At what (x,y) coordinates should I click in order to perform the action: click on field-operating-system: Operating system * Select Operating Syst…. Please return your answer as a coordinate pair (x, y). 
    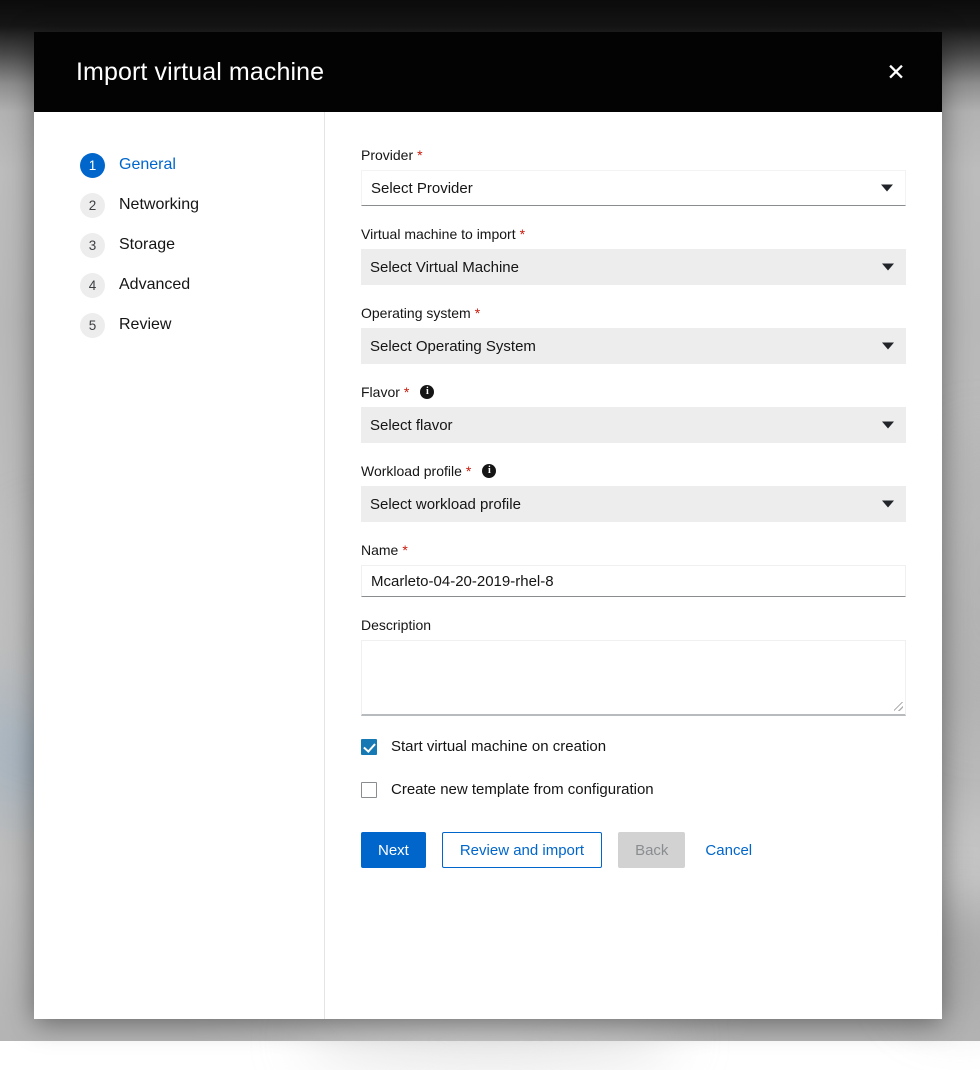
    Looking at the image, I should click on (651, 334).